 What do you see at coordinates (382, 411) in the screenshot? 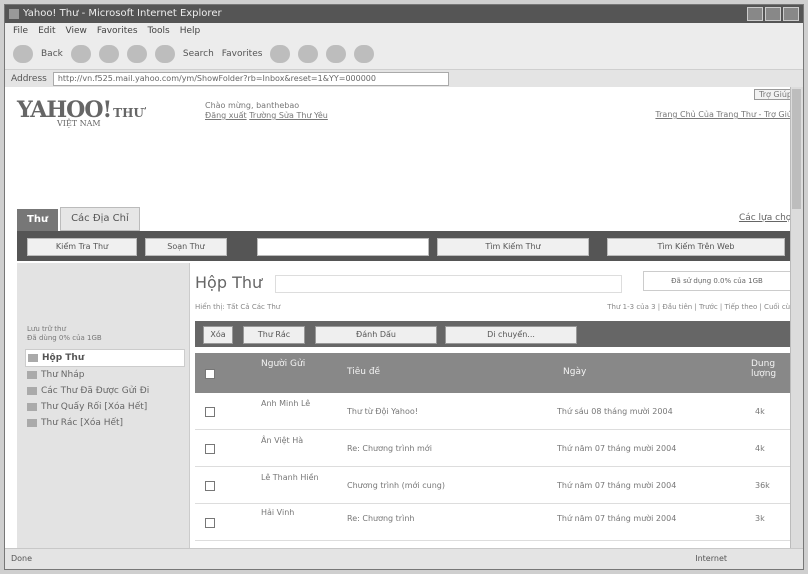
I see `row-subject: Thư từ Đội Yahoo!` at bounding box center [382, 411].